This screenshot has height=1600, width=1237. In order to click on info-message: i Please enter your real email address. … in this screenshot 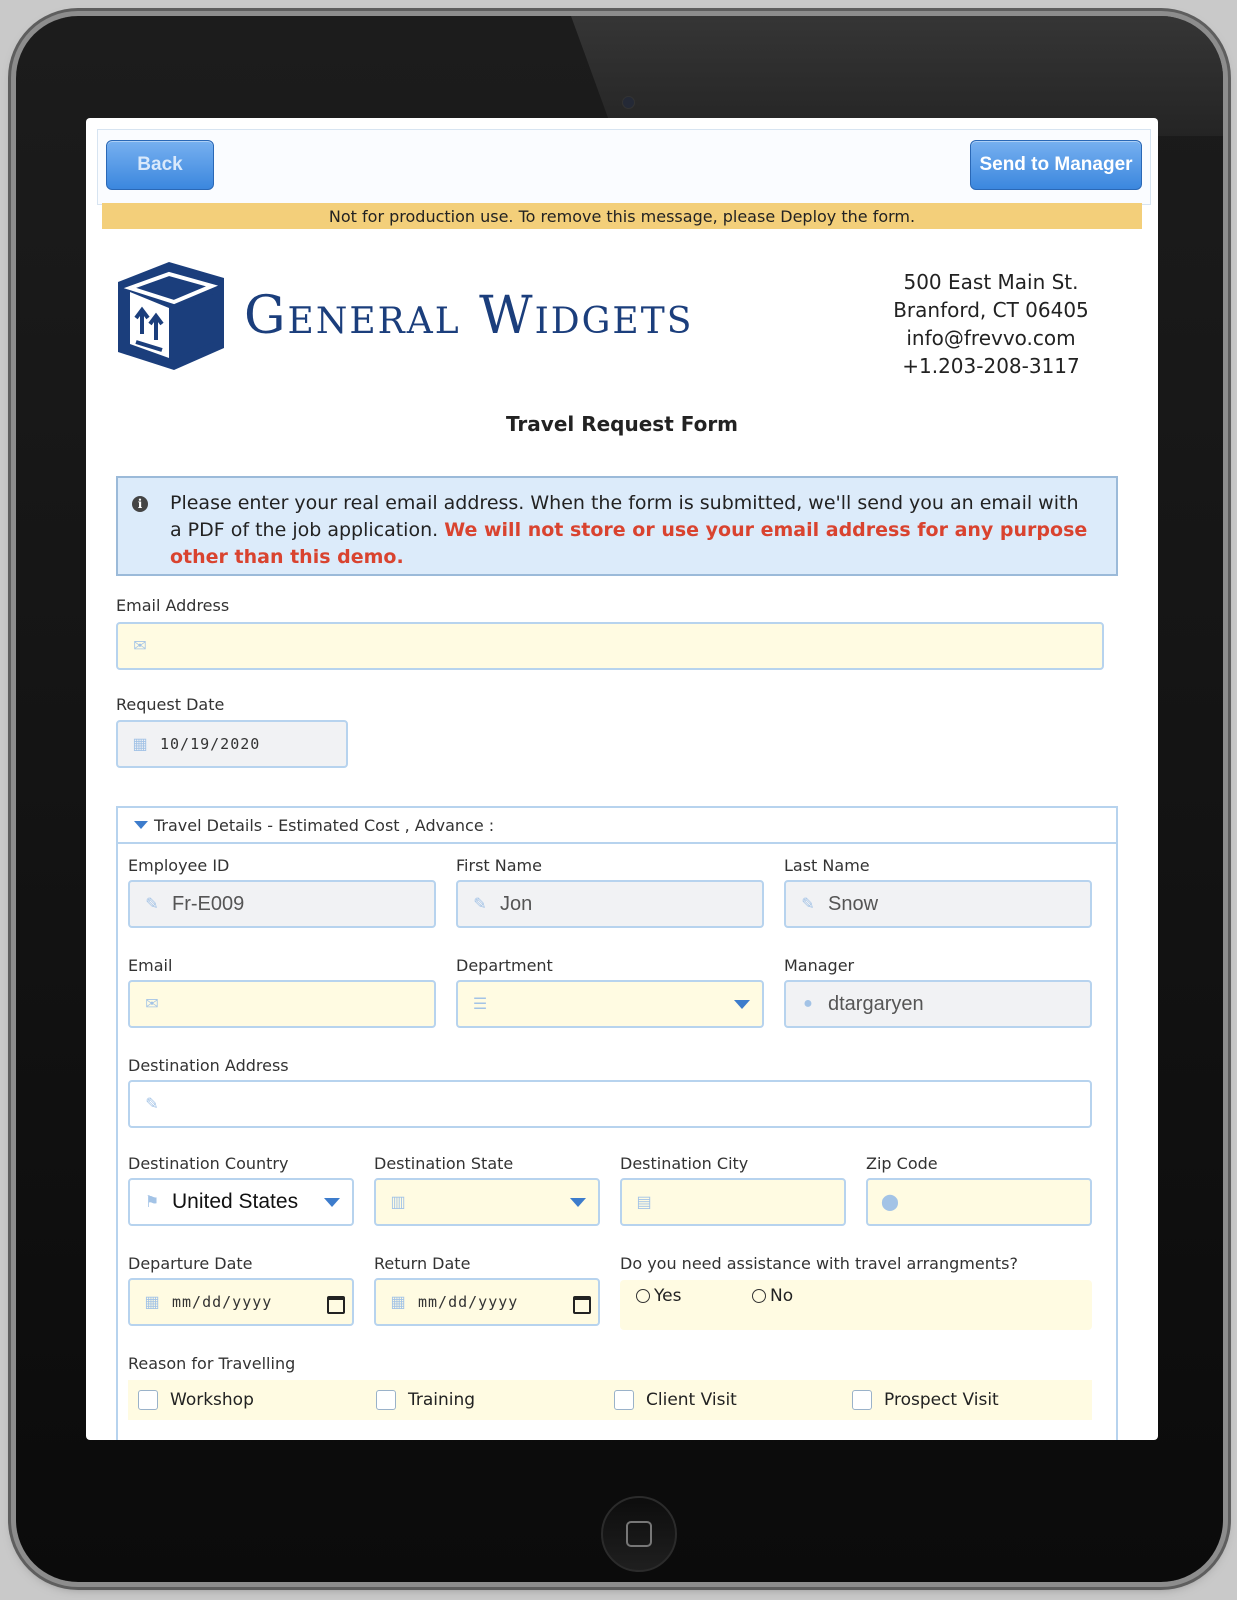, I will do `click(617, 526)`.